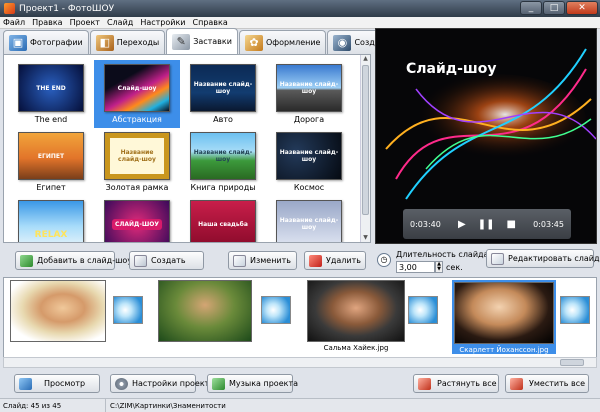  I want to click on scroll-up-icon: ▲, so click(365, 59).